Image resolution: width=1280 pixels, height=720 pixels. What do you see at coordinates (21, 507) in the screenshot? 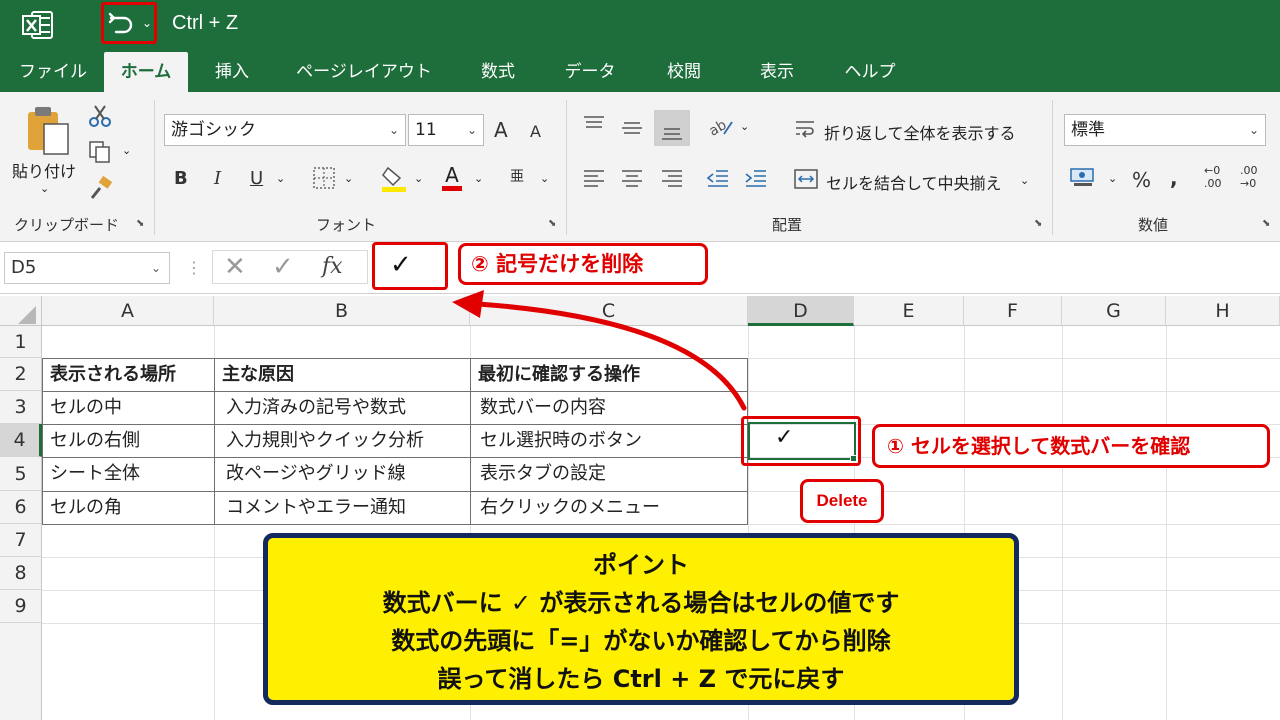
I see `row-header-6: 6` at bounding box center [21, 507].